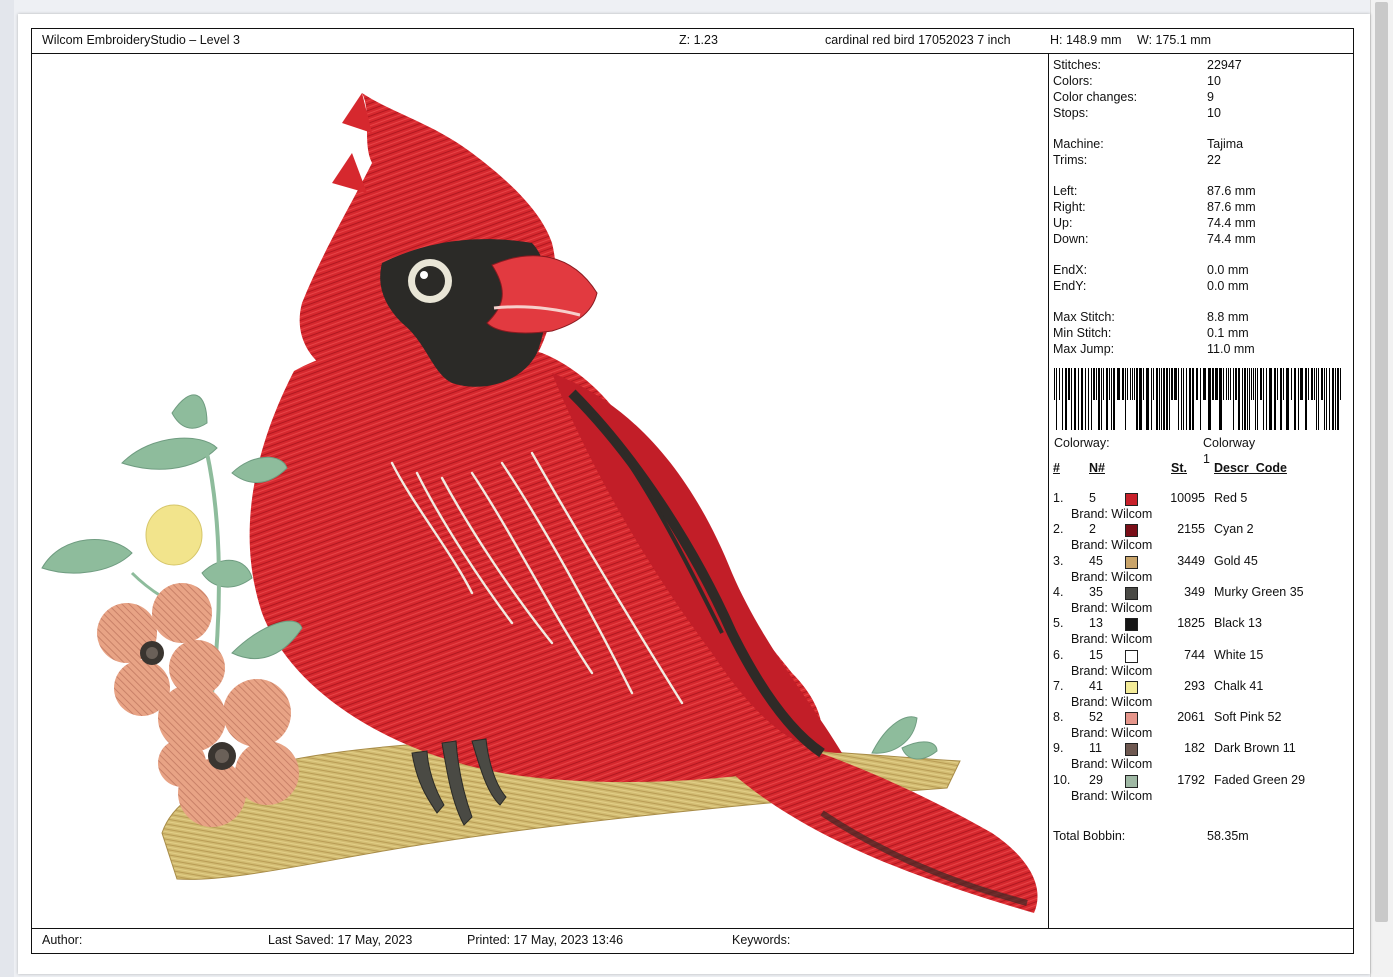 The image size is (1393, 977). What do you see at coordinates (1151, 333) in the screenshot?
I see `stat-row: Min Stitch: 0.1 mm` at bounding box center [1151, 333].